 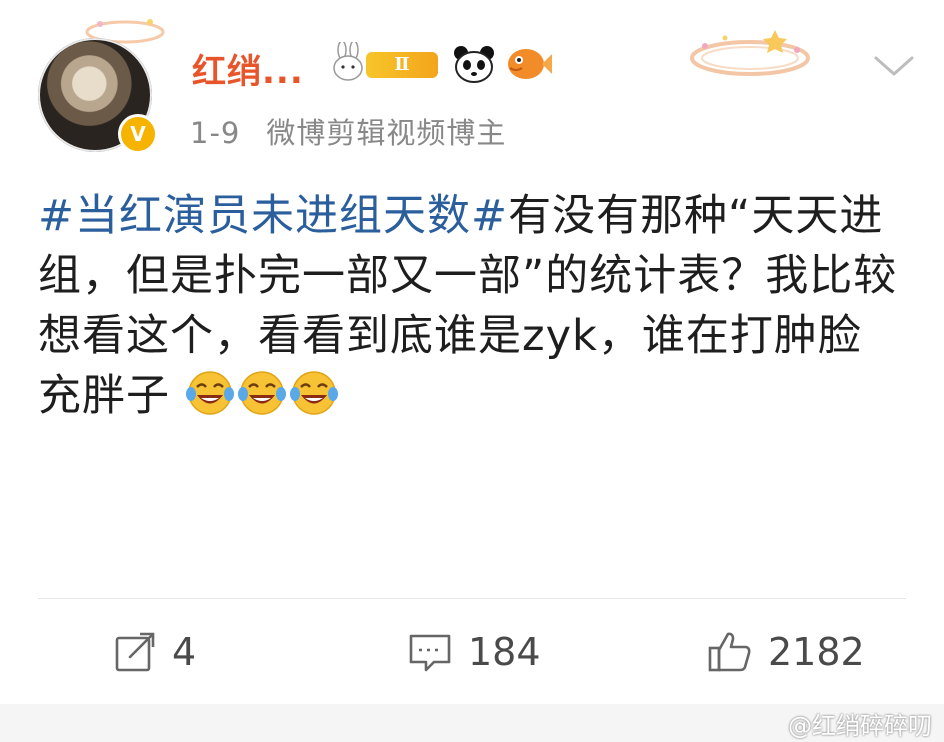 I want to click on fish-badge-icon, so click(x=530, y=64).